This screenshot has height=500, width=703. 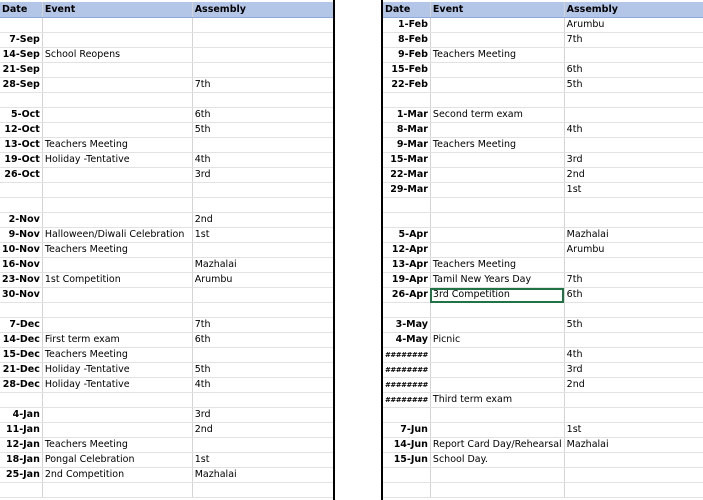 What do you see at coordinates (633, 10) in the screenshot?
I see `header-assembly: Assembly` at bounding box center [633, 10].